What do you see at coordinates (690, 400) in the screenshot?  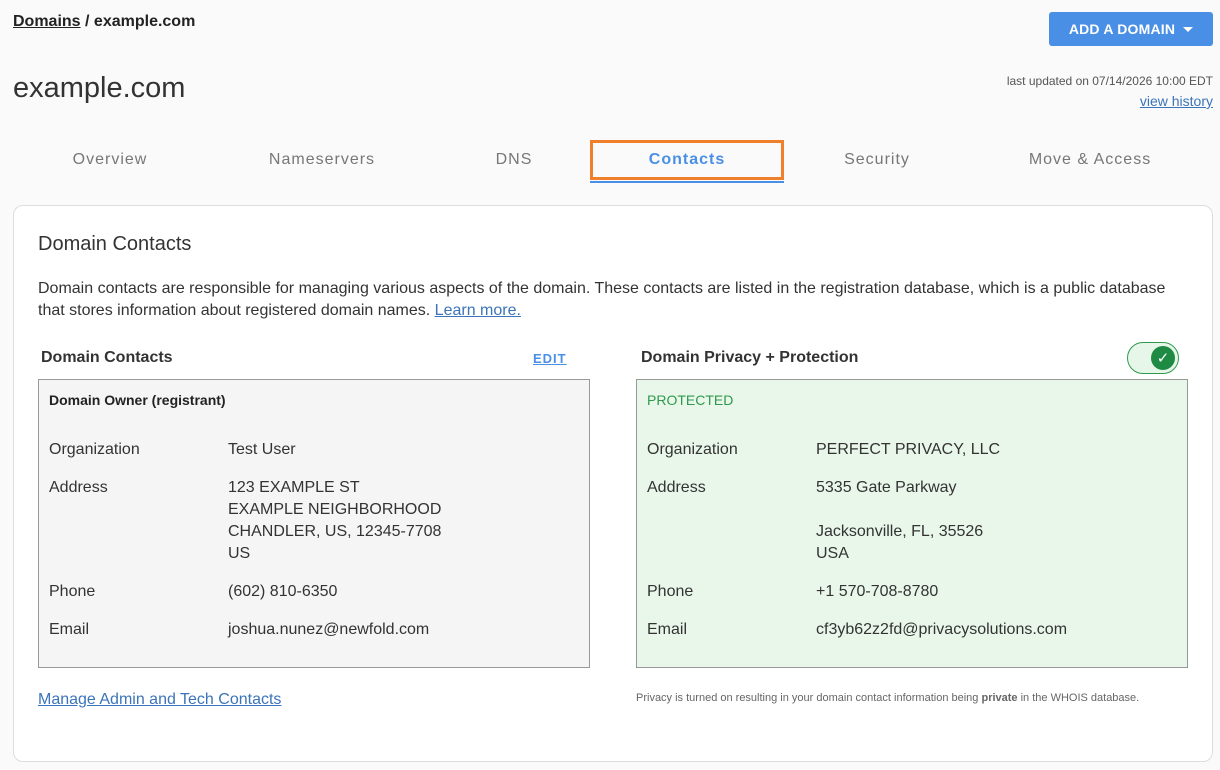 I see `protected-status: PROTECTED` at bounding box center [690, 400].